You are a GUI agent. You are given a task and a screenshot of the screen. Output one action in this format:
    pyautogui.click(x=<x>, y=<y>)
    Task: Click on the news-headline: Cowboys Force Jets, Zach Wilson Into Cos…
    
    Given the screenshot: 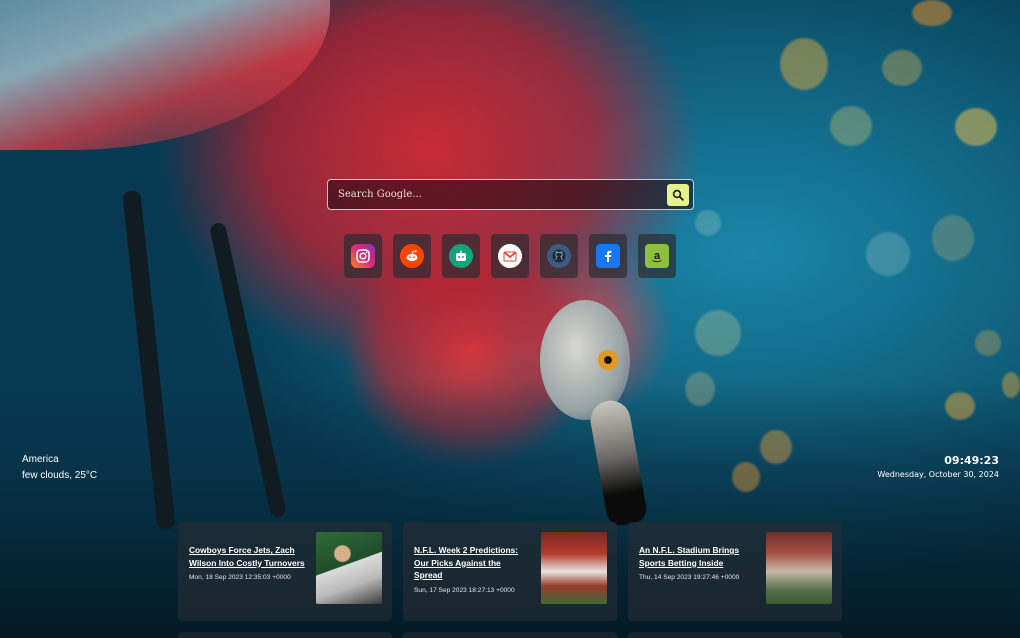 What is the action you would take?
    pyautogui.click(x=247, y=556)
    